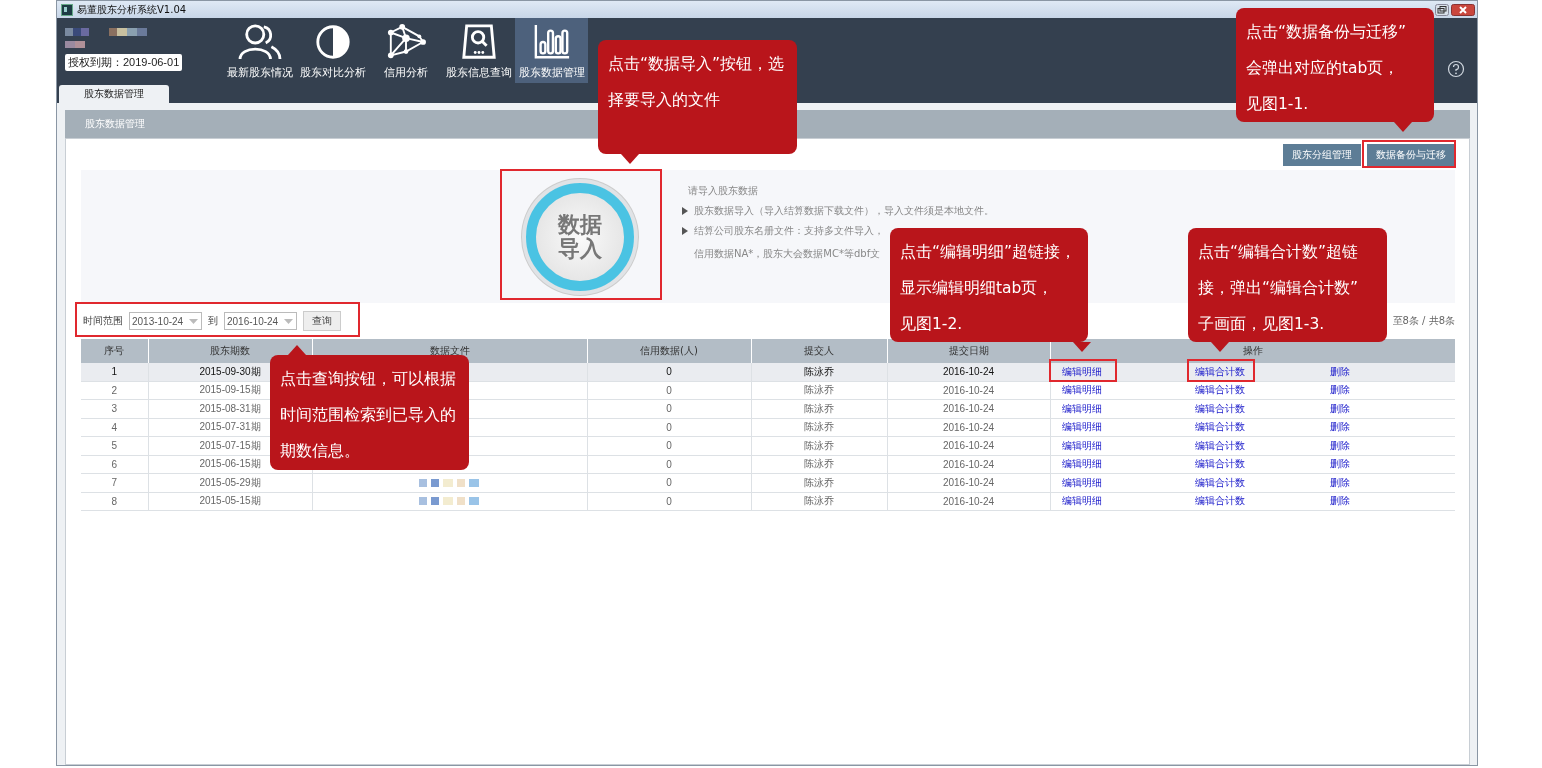 This screenshot has height=768, width=1542. What do you see at coordinates (989, 285) in the screenshot?
I see `callout-tooltip: 点击“编辑明细”超链接， 显示编辑明细tab页， 见图1-2.` at bounding box center [989, 285].